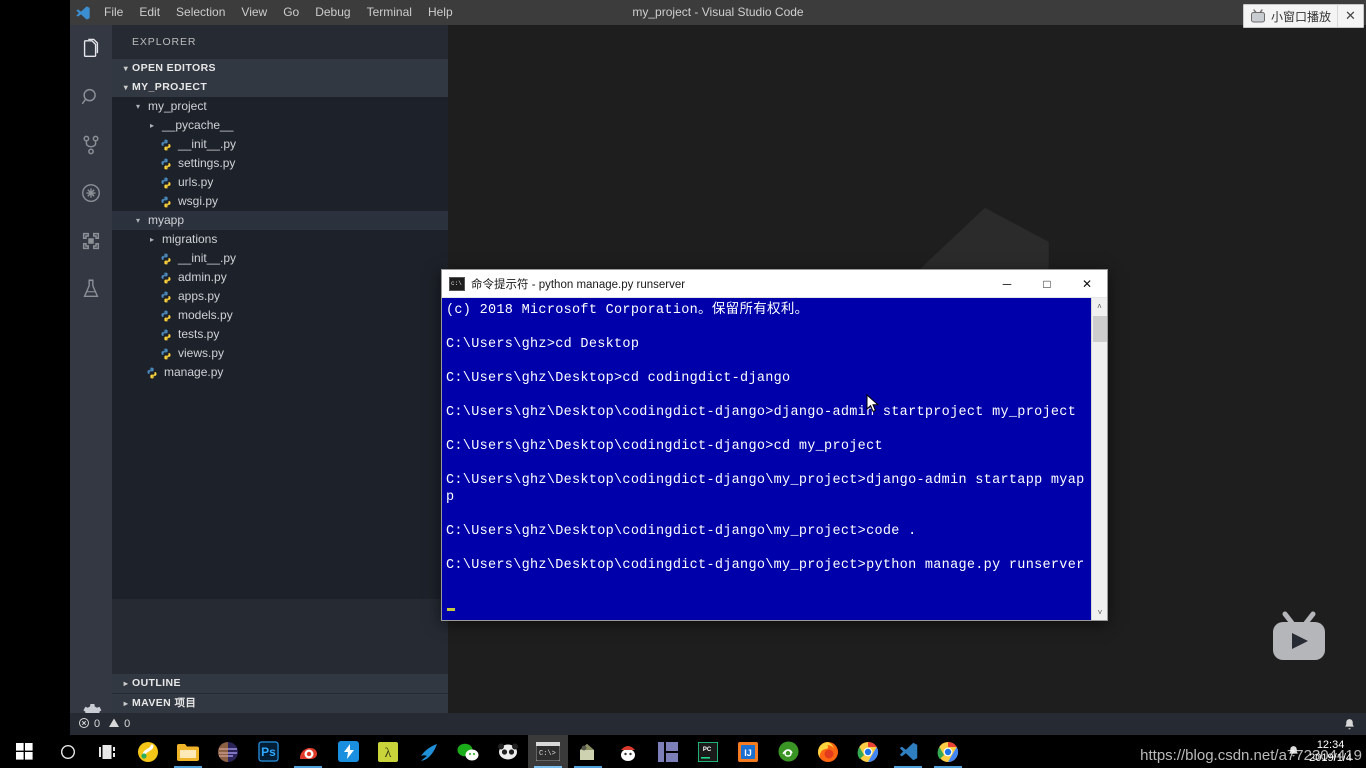  Describe the element at coordinates (868, 751) in the screenshot. I see `chrome-icon` at that location.